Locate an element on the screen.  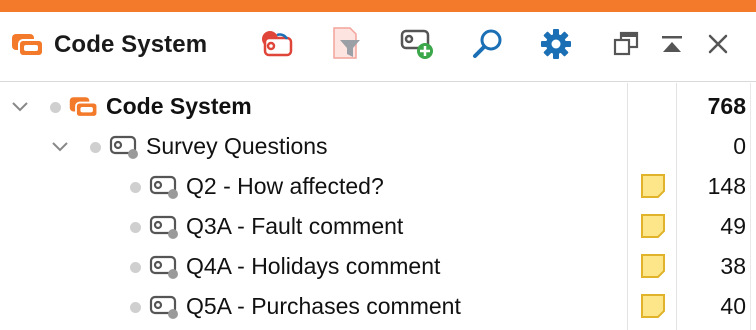
new-code-button is located at coordinates (418, 44).